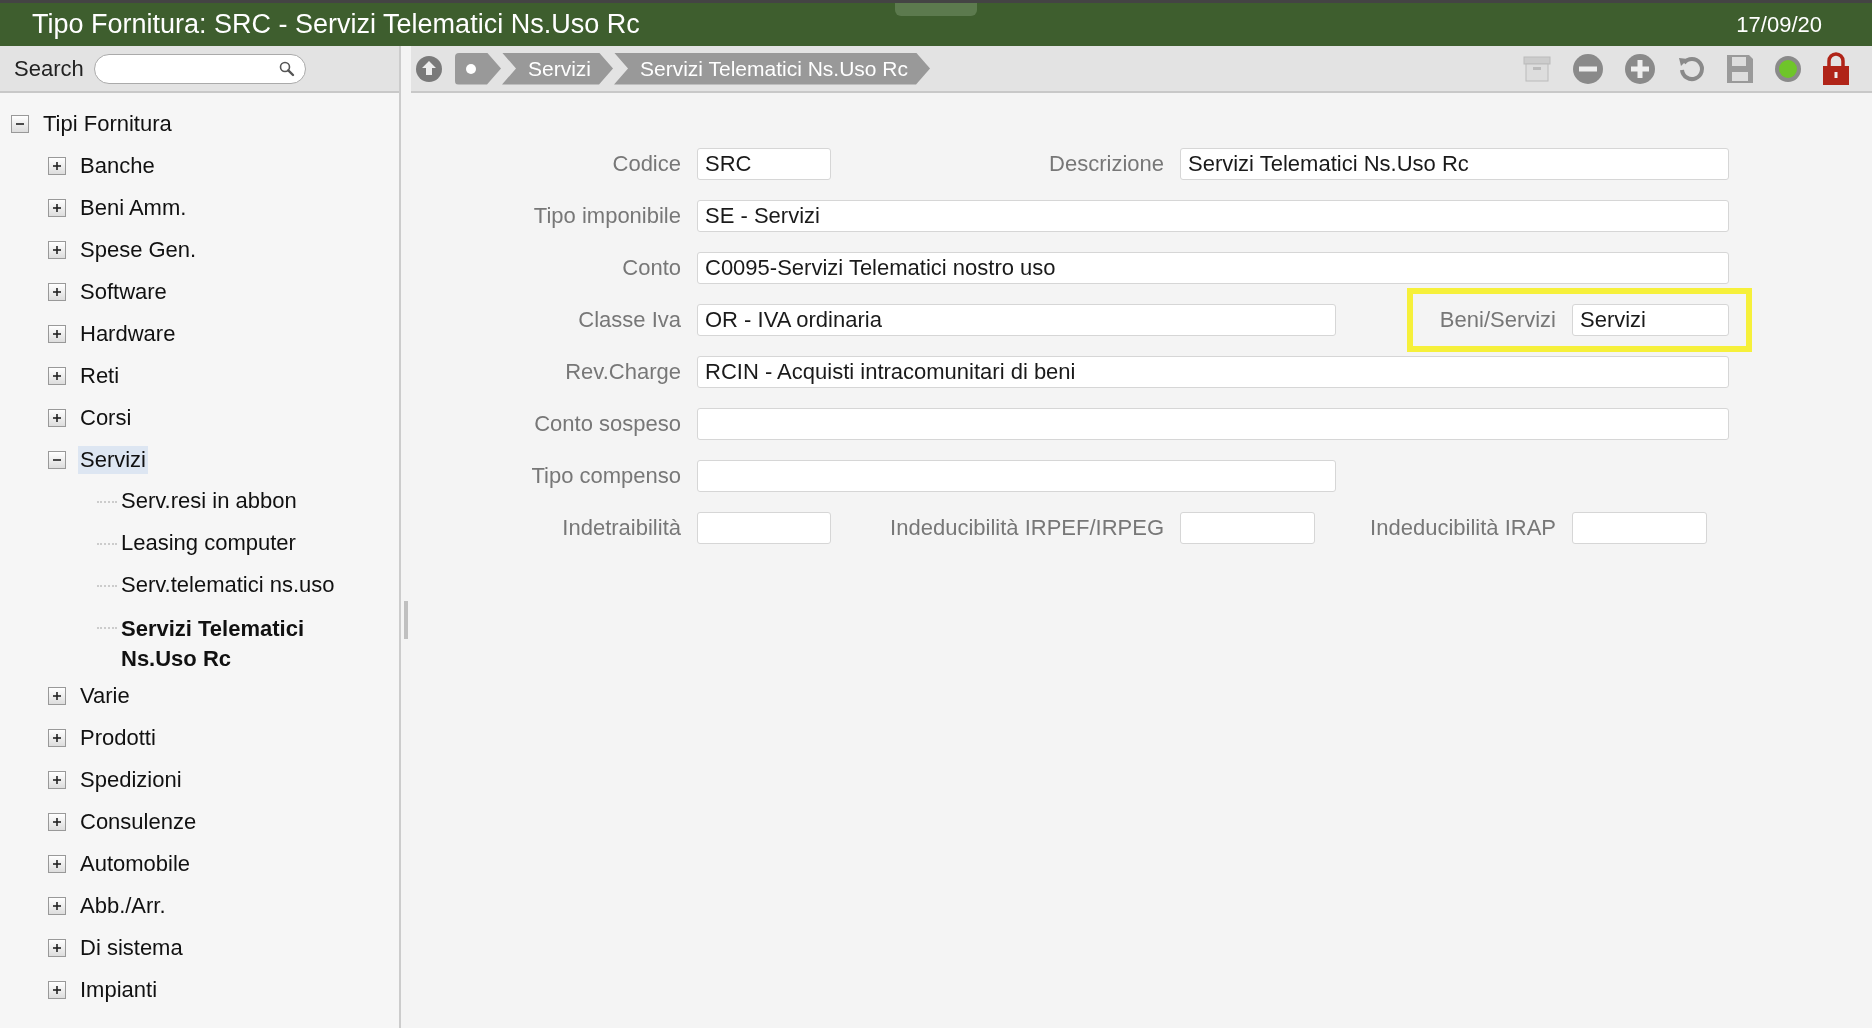 Image resolution: width=1872 pixels, height=1028 pixels. What do you see at coordinates (1779, 24) in the screenshot?
I see `date-label: 17/09/20` at bounding box center [1779, 24].